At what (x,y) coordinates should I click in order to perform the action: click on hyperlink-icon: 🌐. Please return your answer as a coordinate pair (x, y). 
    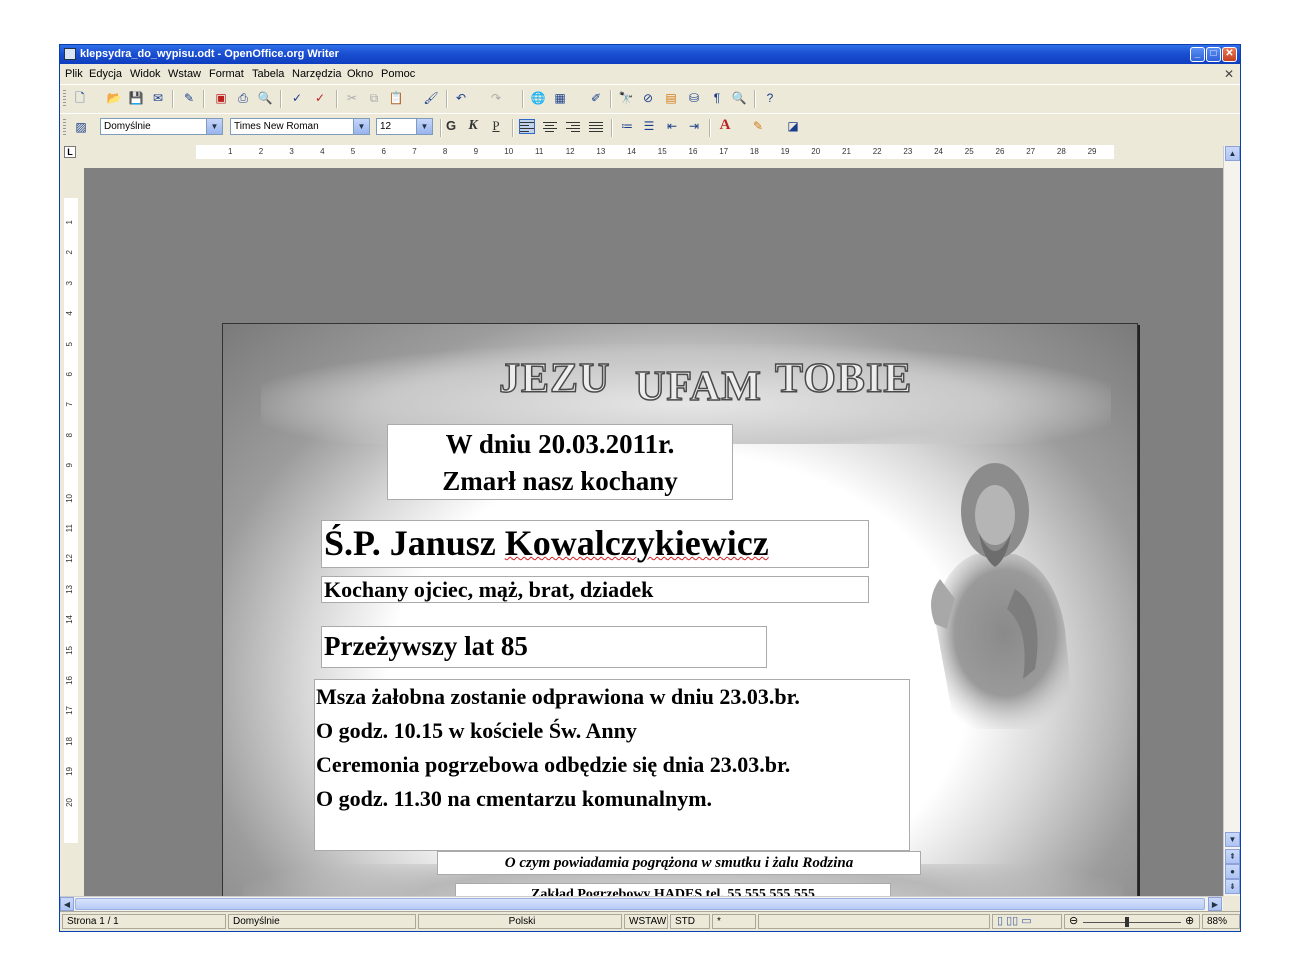
    Looking at the image, I should click on (538, 98).